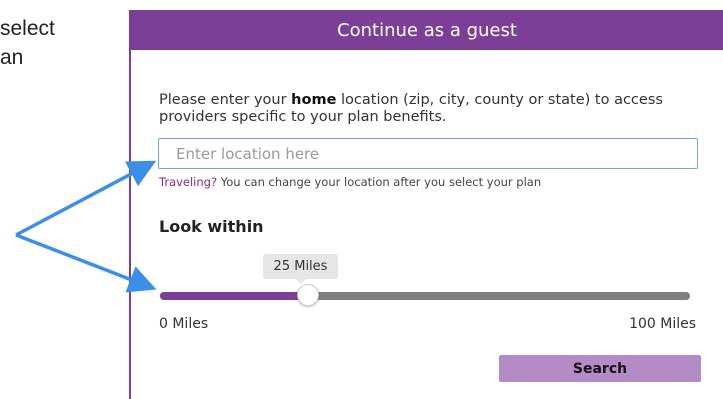 This screenshot has height=399, width=723. What do you see at coordinates (86, 263) in the screenshot?
I see `arrow-to-distance-slider` at bounding box center [86, 263].